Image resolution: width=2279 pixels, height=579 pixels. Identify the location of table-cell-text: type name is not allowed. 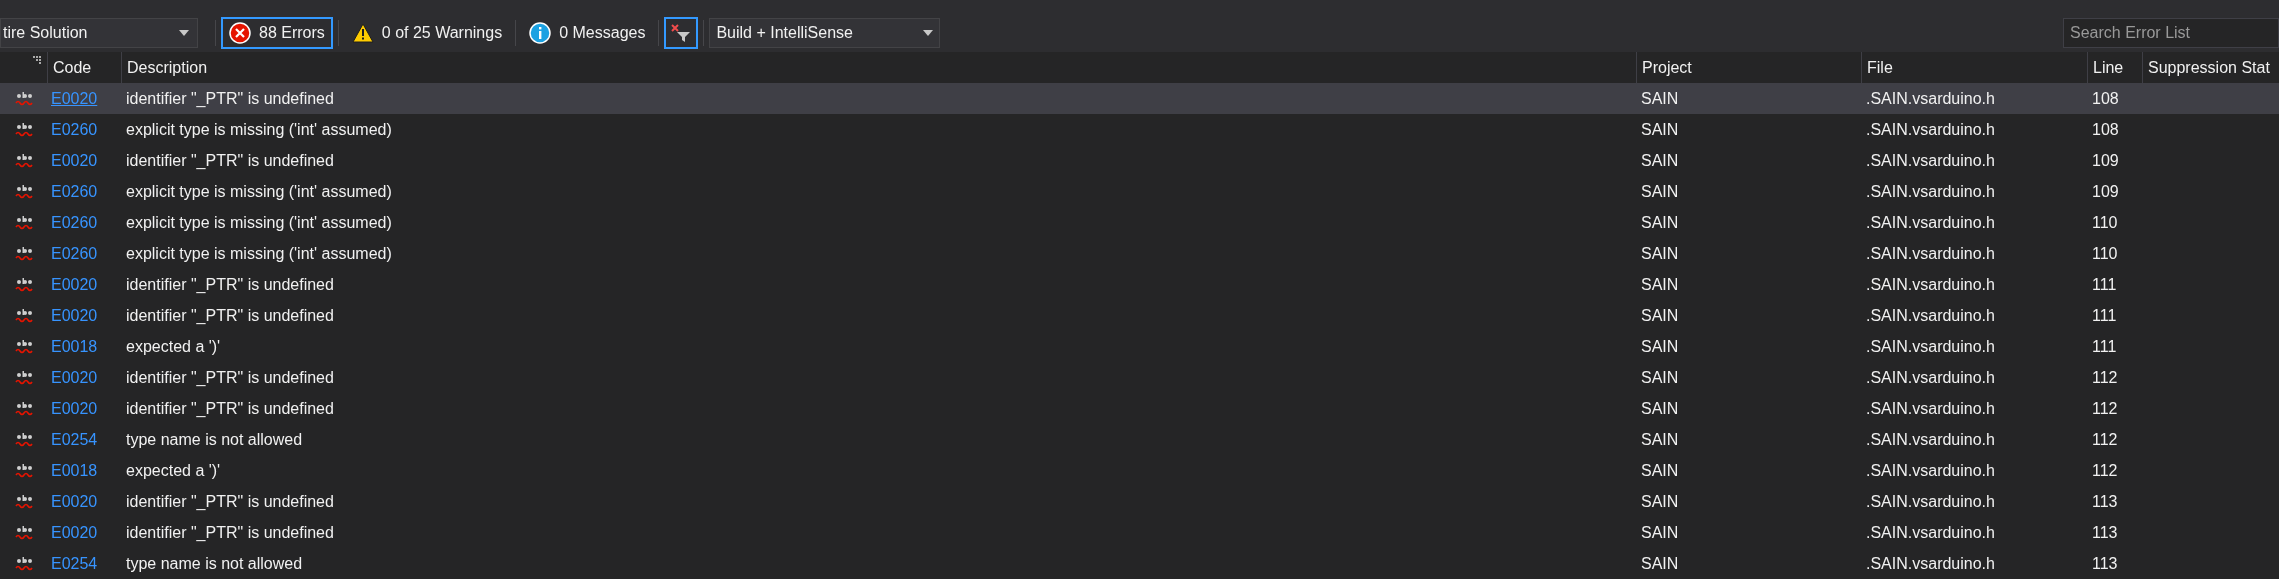
(214, 439).